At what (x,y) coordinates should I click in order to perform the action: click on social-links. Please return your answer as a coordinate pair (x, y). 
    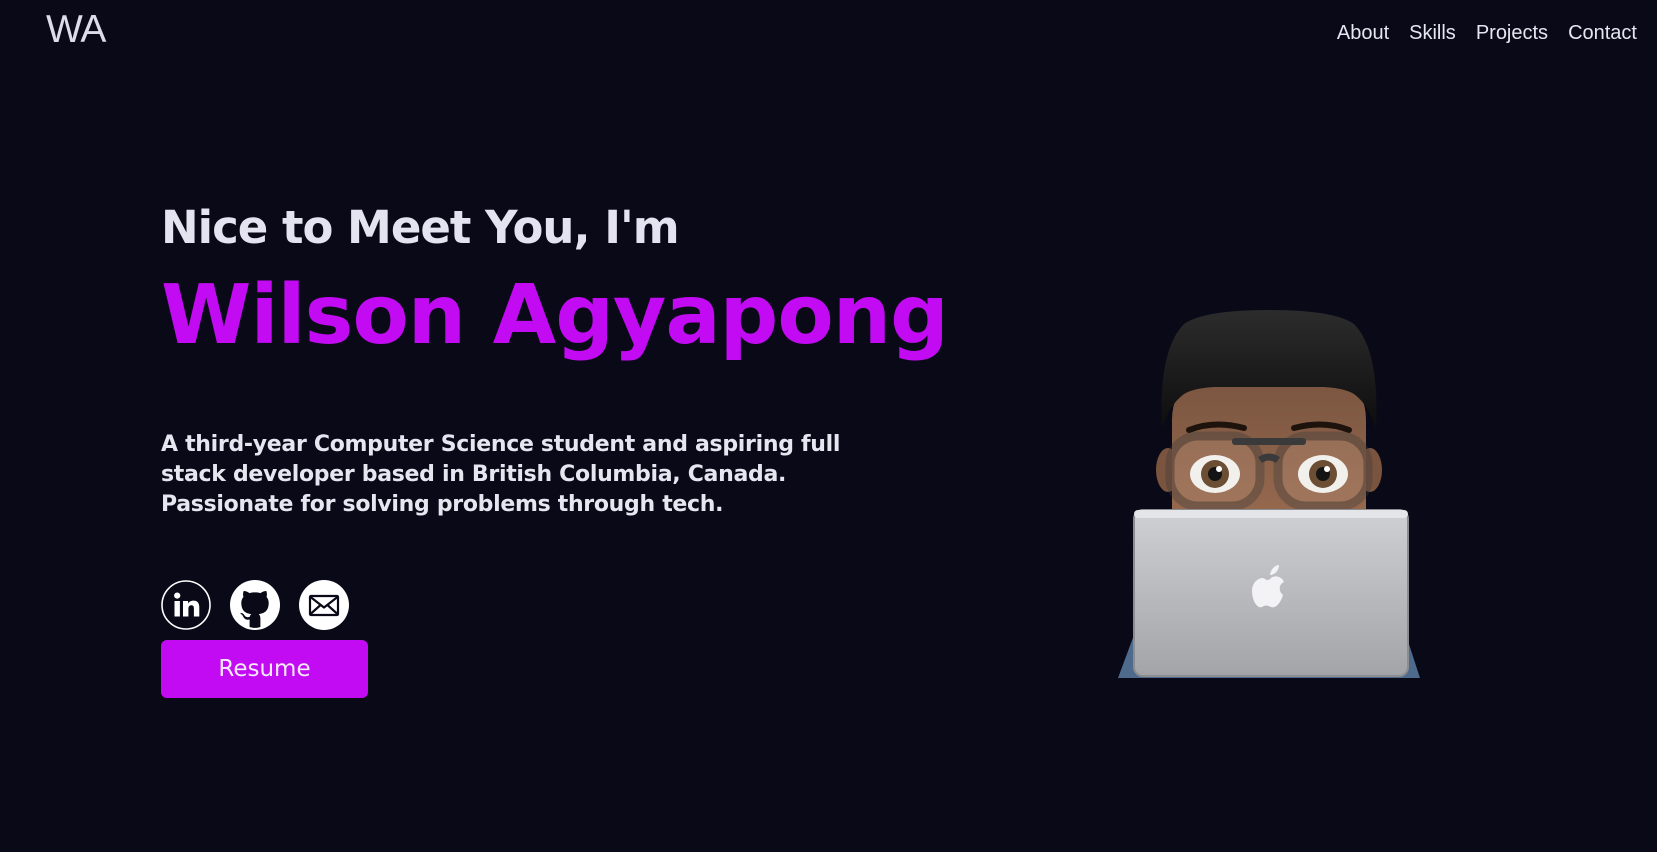
    Looking at the image, I should click on (255, 605).